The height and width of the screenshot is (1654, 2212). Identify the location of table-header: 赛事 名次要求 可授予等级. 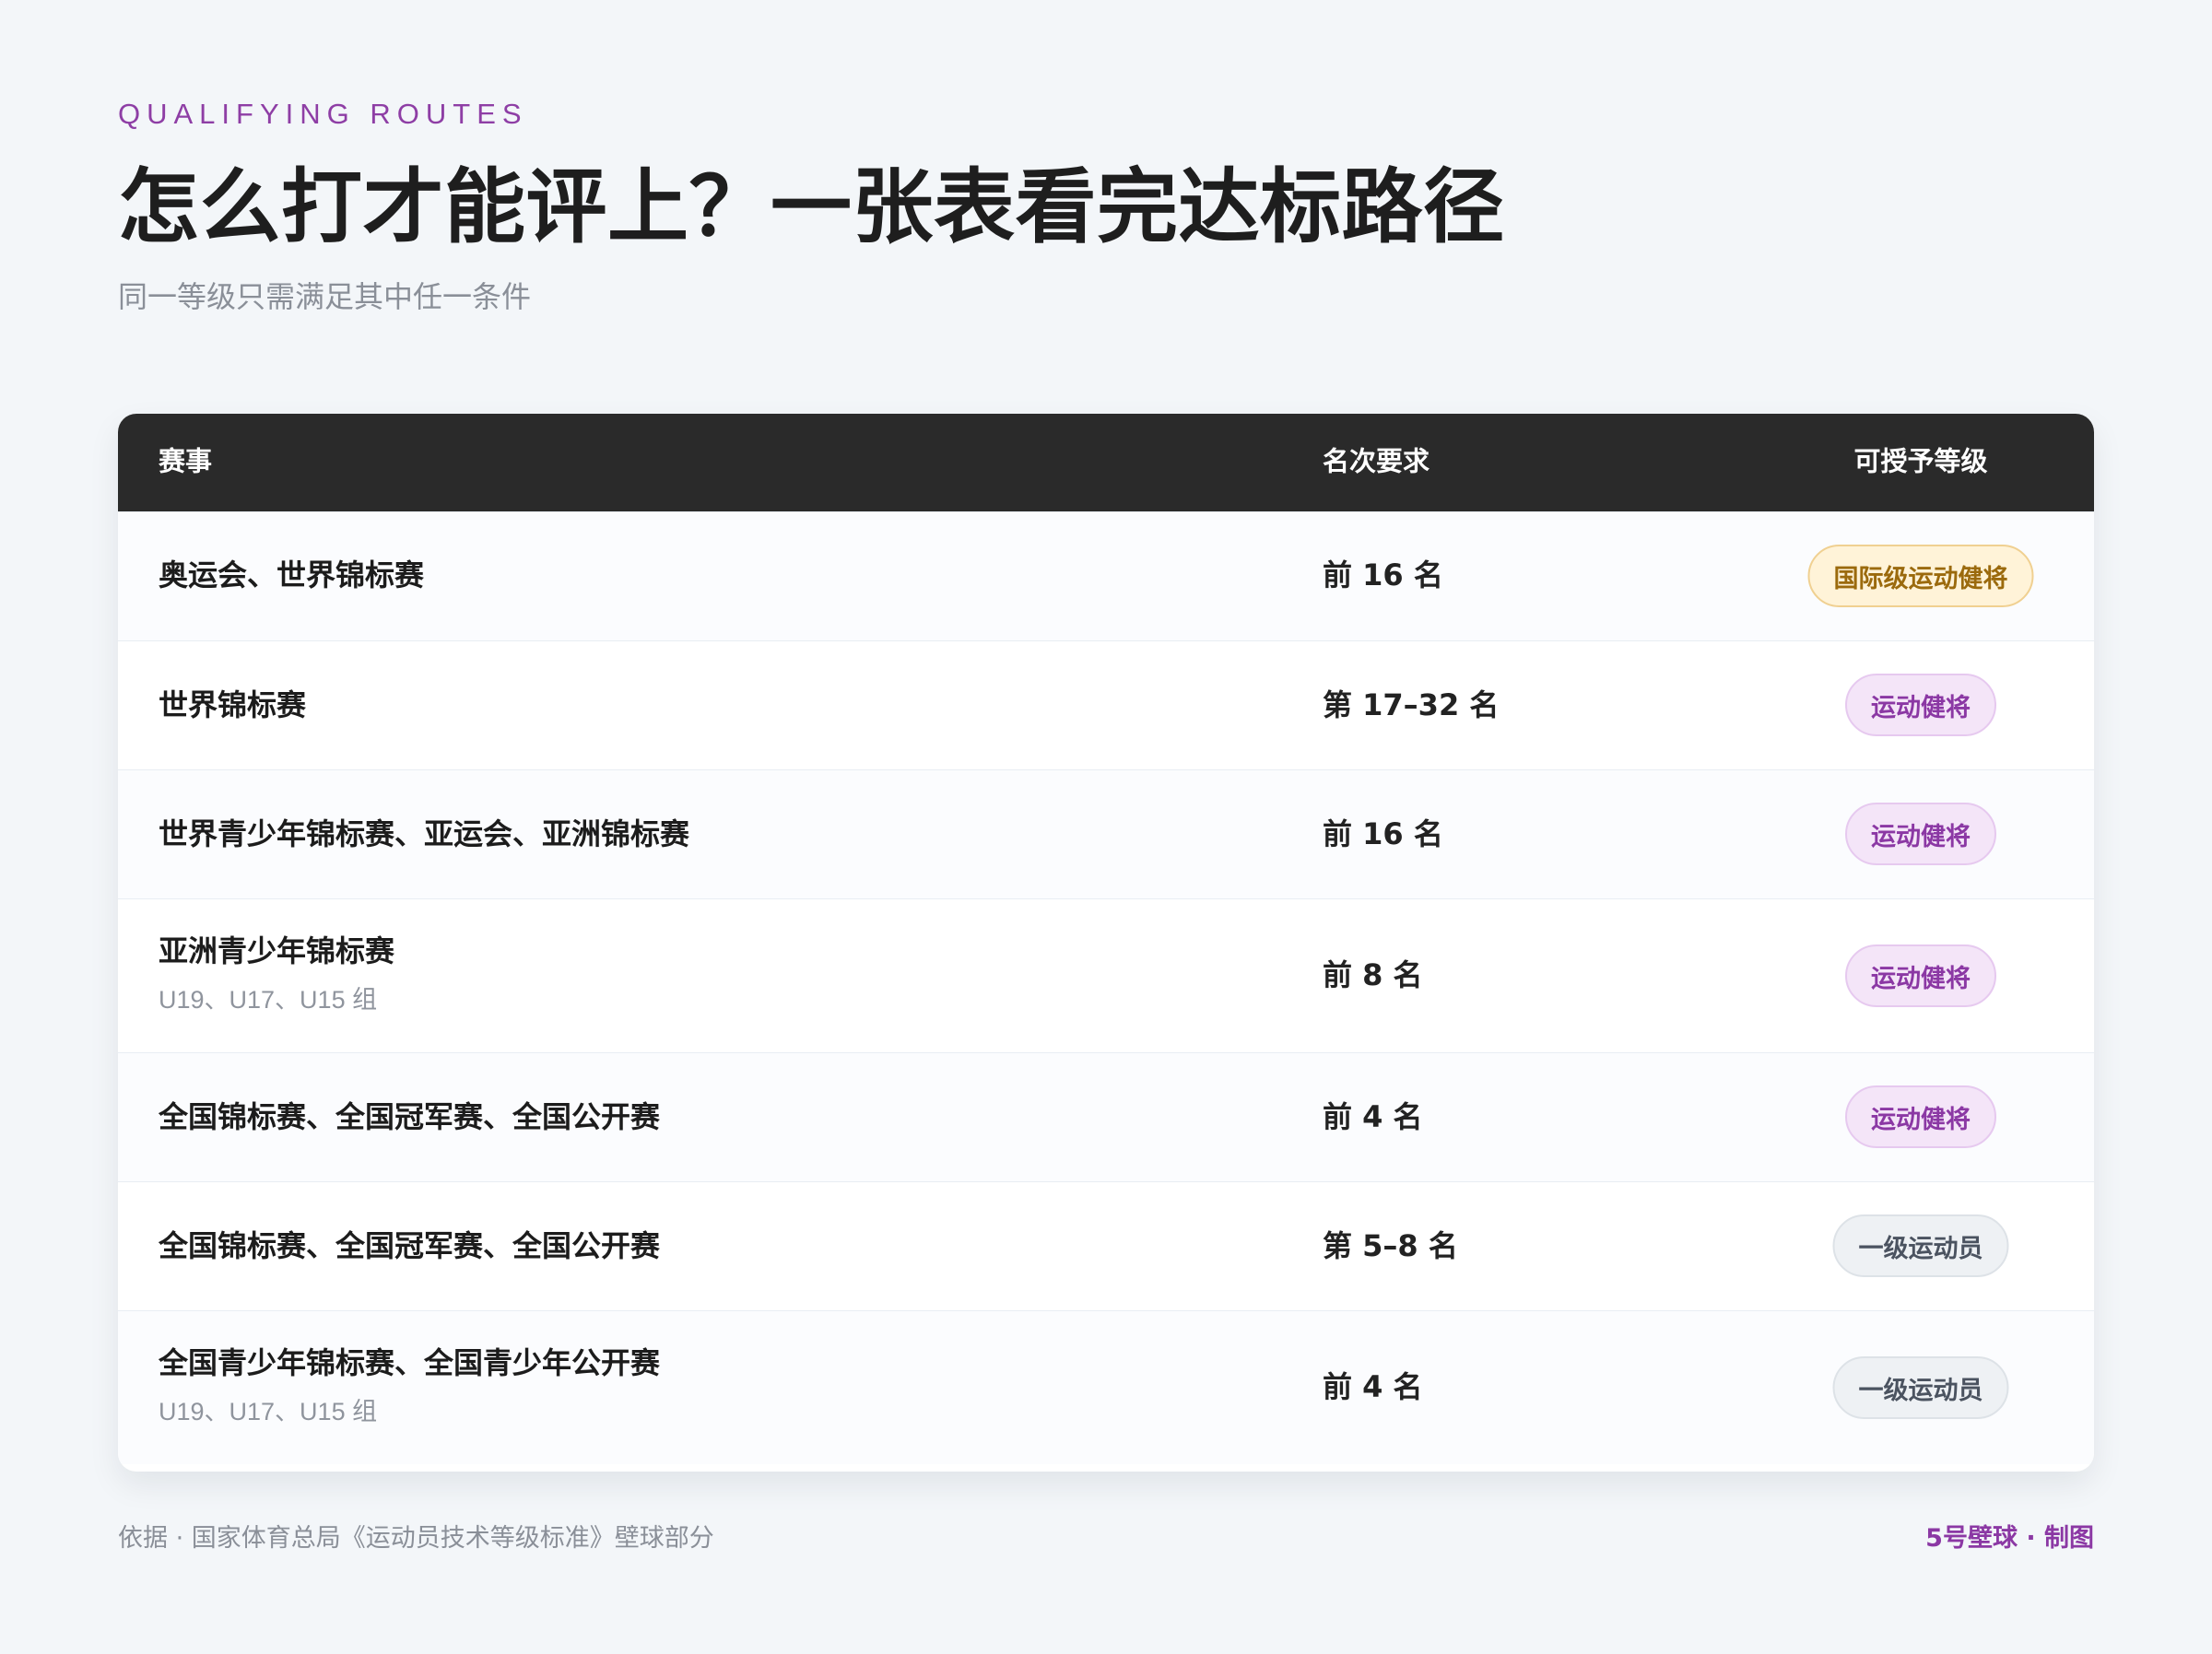
(1106, 462).